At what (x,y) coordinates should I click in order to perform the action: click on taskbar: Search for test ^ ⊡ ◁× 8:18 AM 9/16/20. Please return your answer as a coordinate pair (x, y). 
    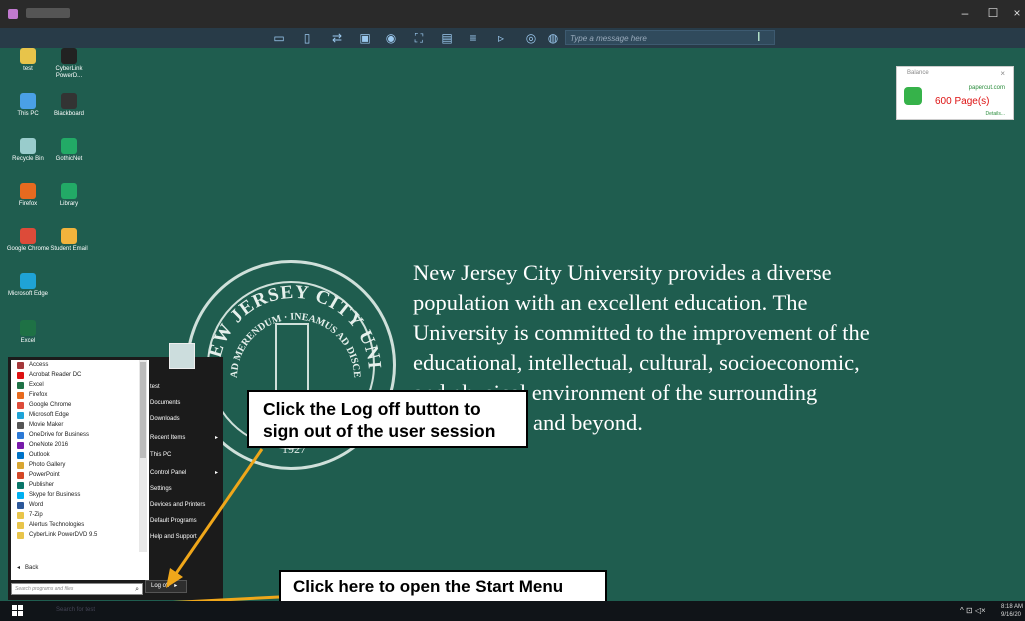
    Looking at the image, I should click on (512, 611).